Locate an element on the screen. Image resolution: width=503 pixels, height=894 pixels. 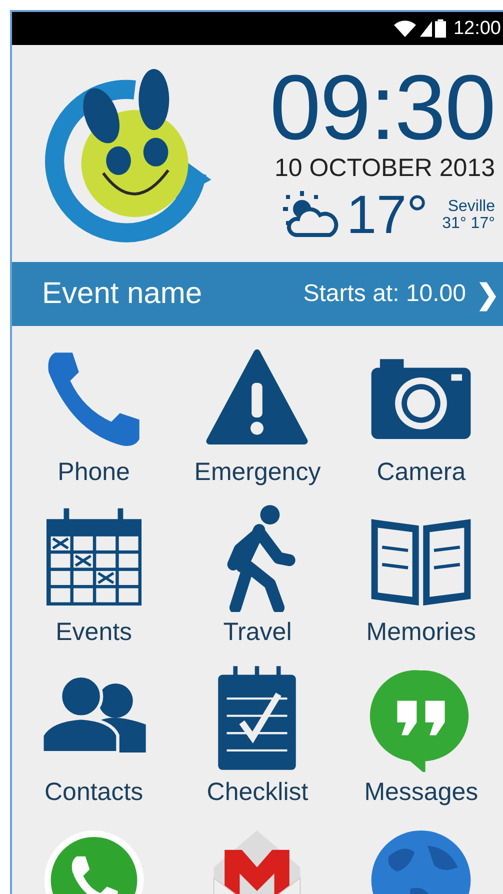
event-start-time: Starts at: 10.00 is located at coordinates (384, 294).